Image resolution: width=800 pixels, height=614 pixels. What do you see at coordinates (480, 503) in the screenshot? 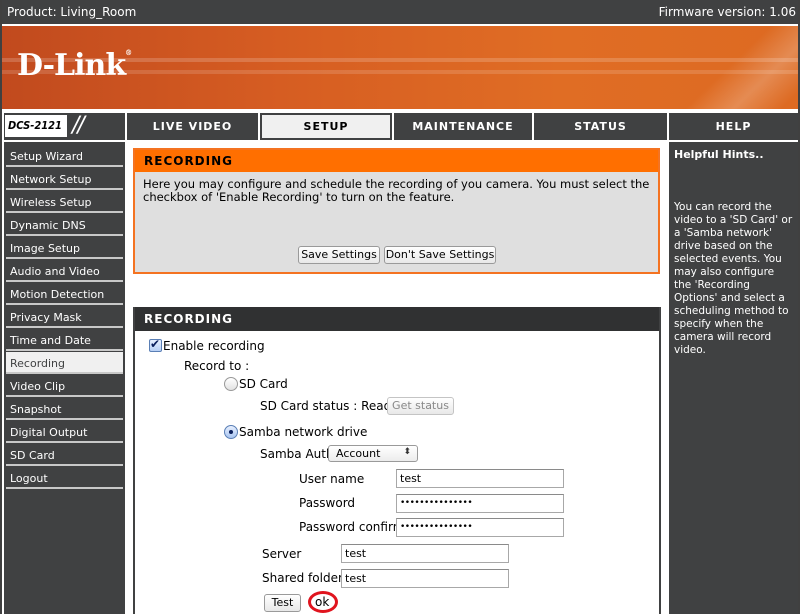
I see `password-input: •••••••••••••••` at bounding box center [480, 503].